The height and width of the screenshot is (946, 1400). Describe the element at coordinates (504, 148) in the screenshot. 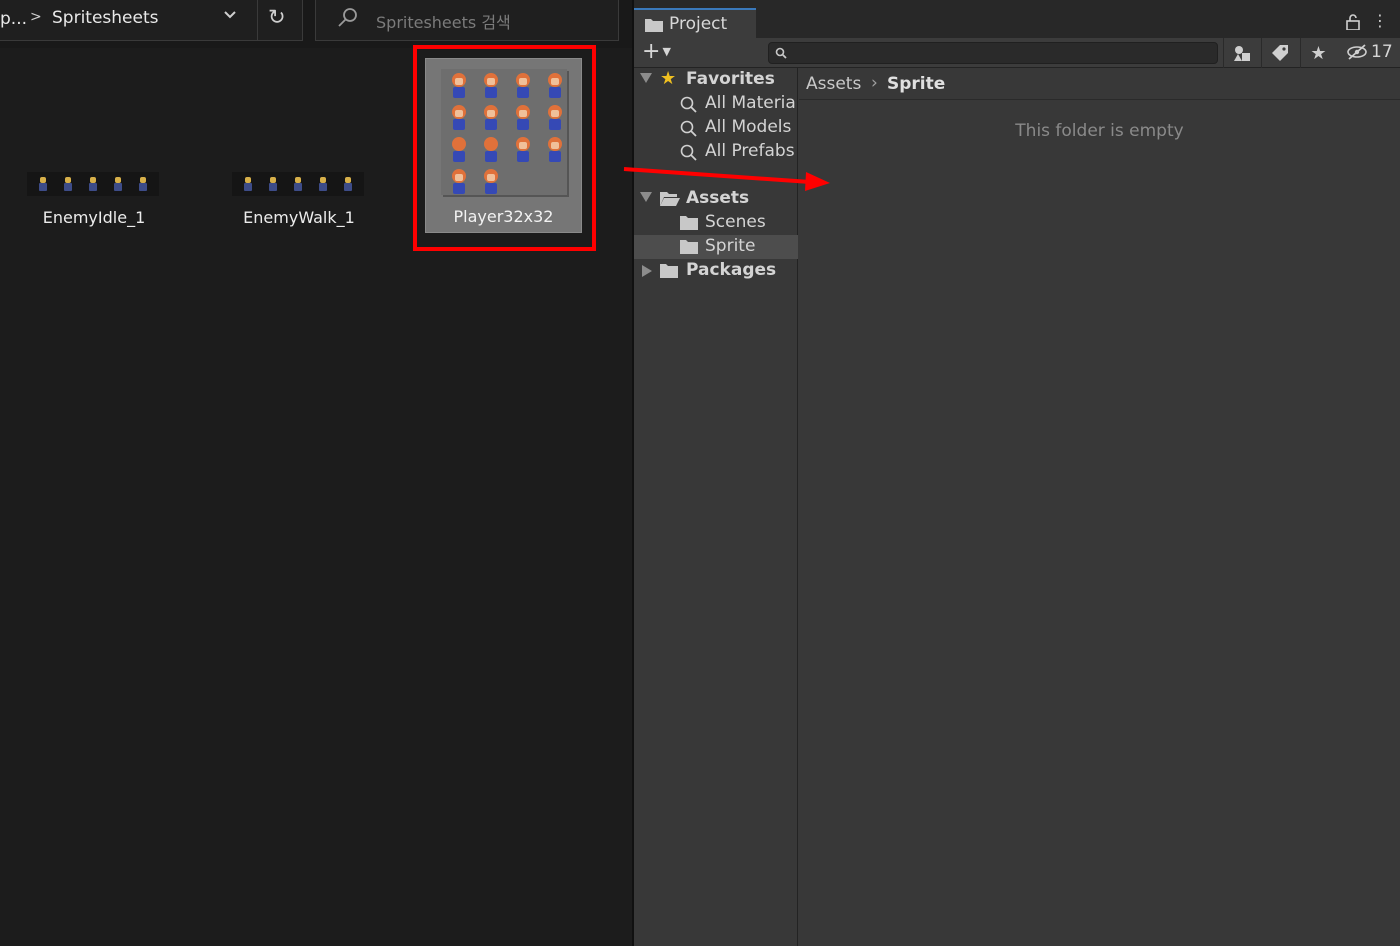

I see `red-highlight-box` at that location.